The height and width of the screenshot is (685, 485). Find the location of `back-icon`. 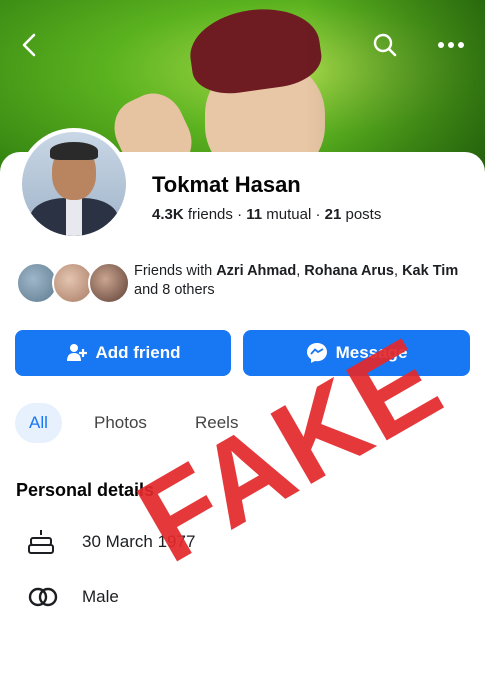

back-icon is located at coordinates (29, 45).